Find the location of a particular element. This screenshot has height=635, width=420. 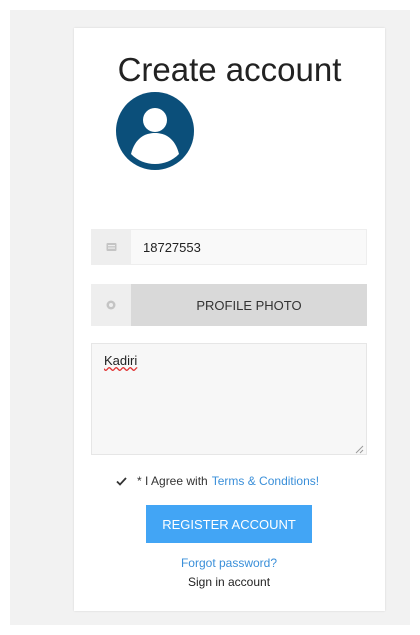

check-icon is located at coordinates (121, 481).